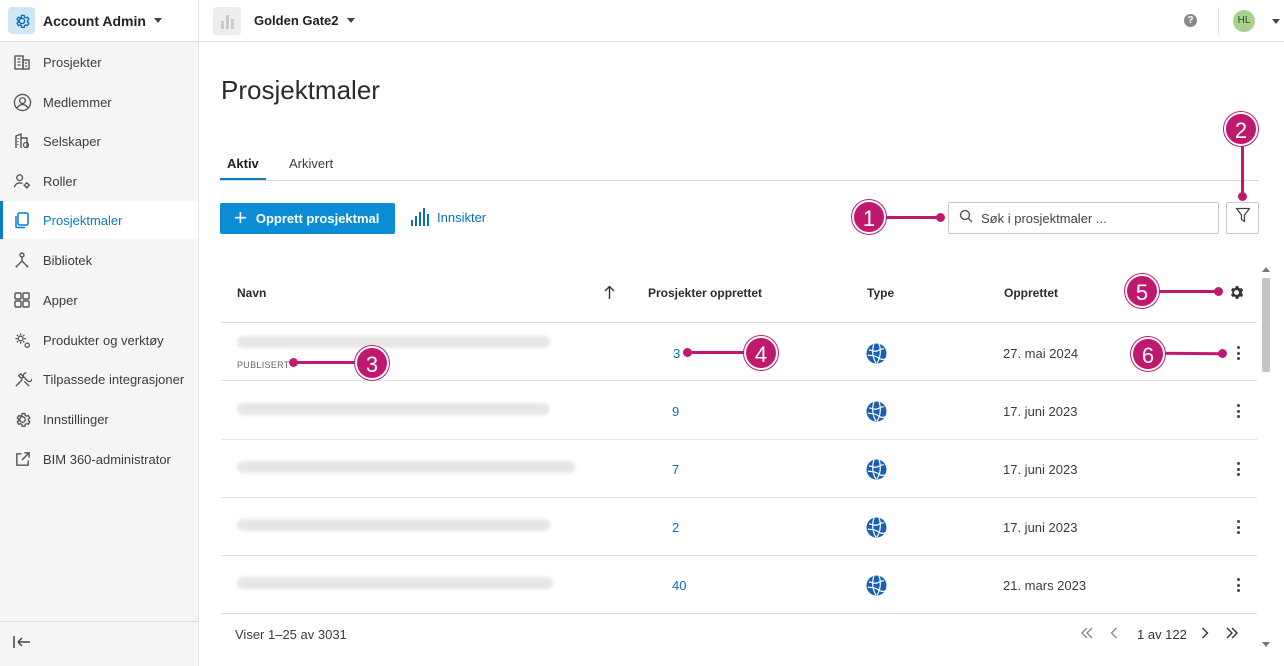 The image size is (1284, 666). I want to click on callout-6-badge: 6, so click(1148, 354).